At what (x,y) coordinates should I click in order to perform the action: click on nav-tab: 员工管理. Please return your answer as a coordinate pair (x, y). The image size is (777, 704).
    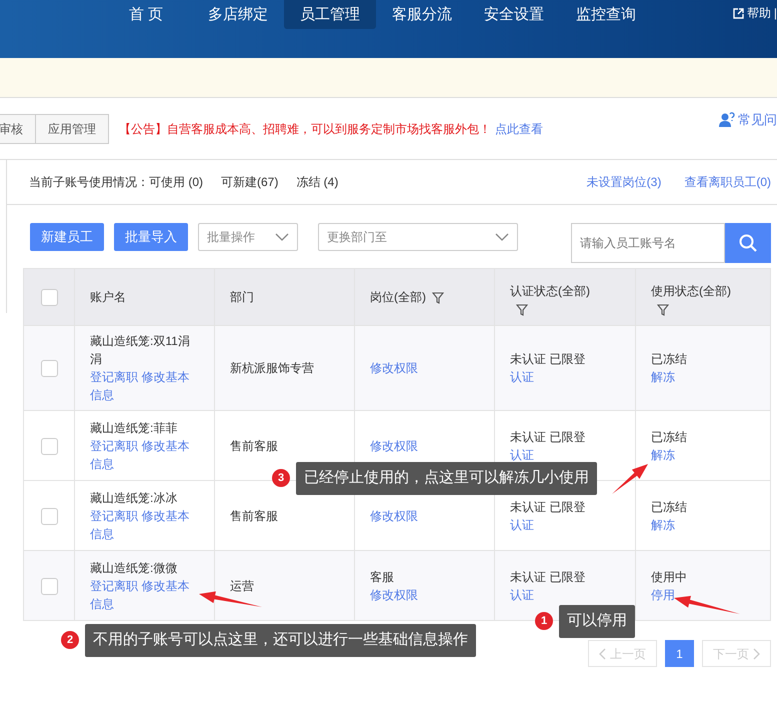
    Looking at the image, I should click on (330, 14).